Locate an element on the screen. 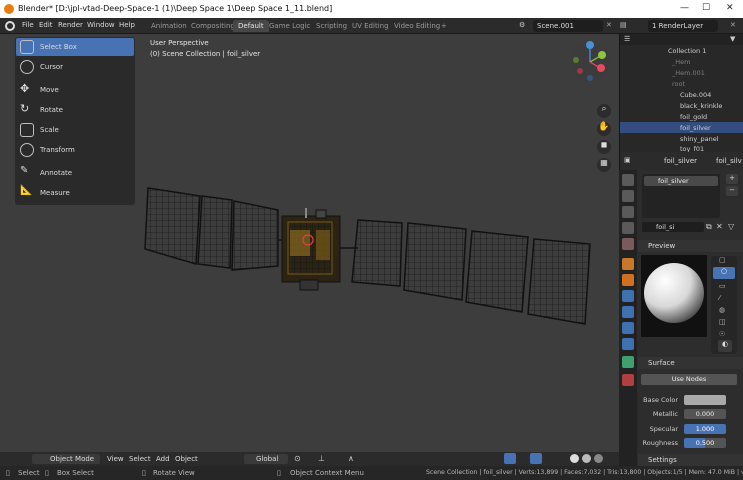  outliner-item: Collection 1 is located at coordinates (681, 50).